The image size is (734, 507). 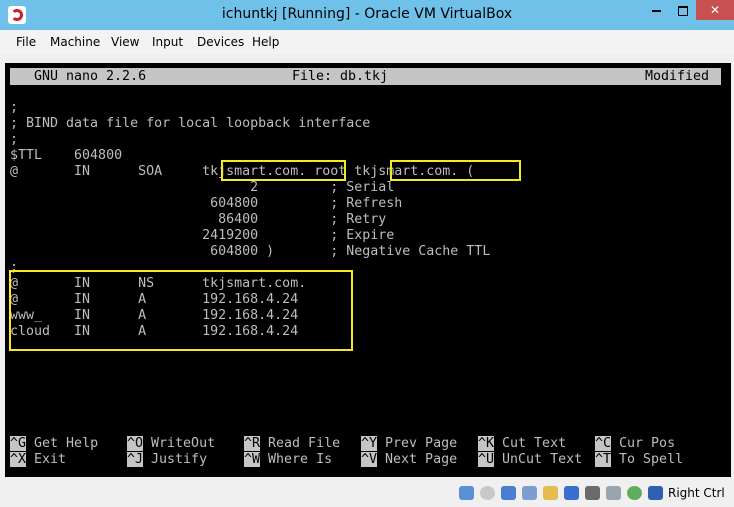 I want to click on nano-title-bar: GNU nano 2.2.6 File: db.tkj Modified, so click(x=365, y=76).